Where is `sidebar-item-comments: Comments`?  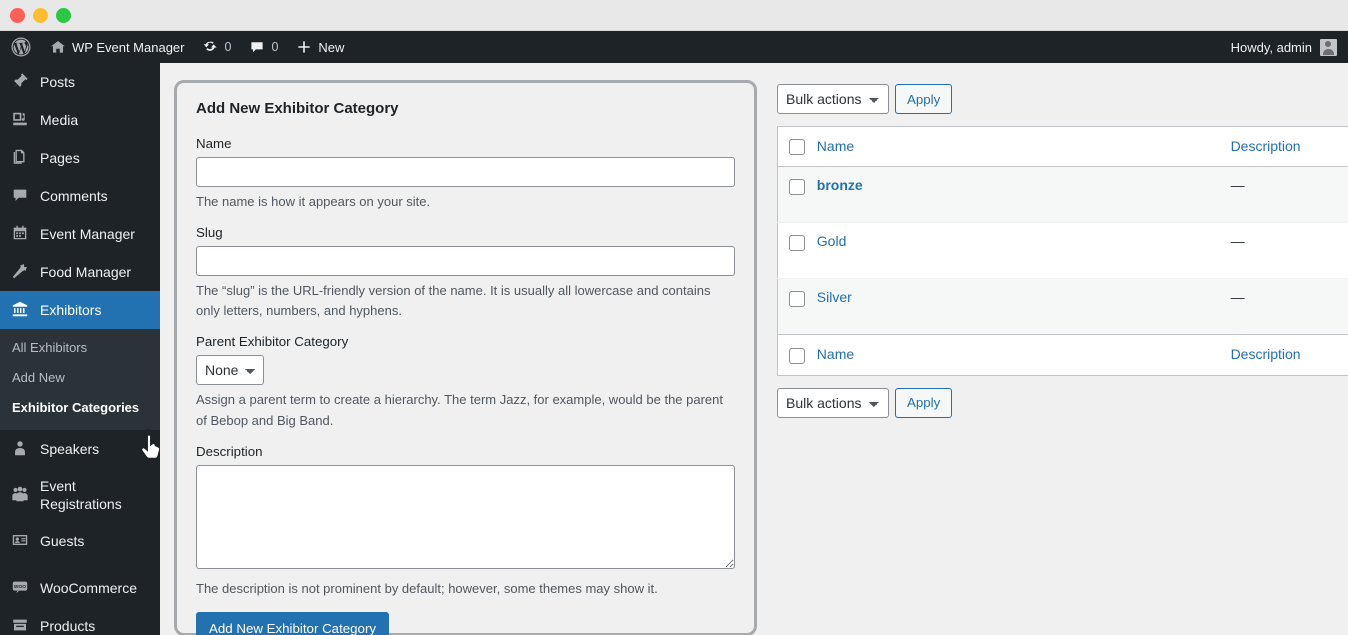
sidebar-item-comments: Comments is located at coordinates (80, 196).